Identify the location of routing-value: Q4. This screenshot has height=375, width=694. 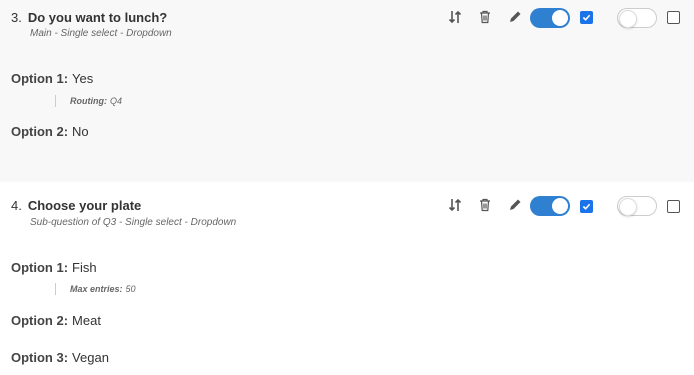
(115, 101).